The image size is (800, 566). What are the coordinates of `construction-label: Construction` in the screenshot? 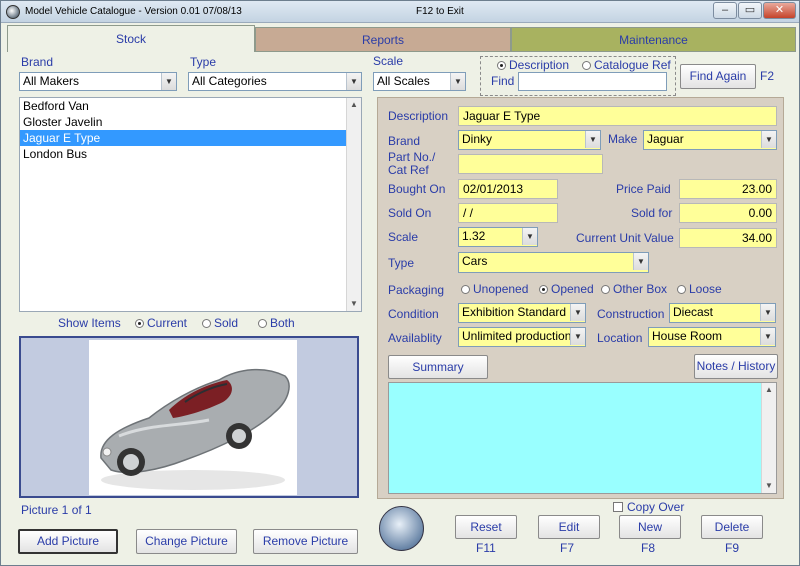 It's located at (631, 314).